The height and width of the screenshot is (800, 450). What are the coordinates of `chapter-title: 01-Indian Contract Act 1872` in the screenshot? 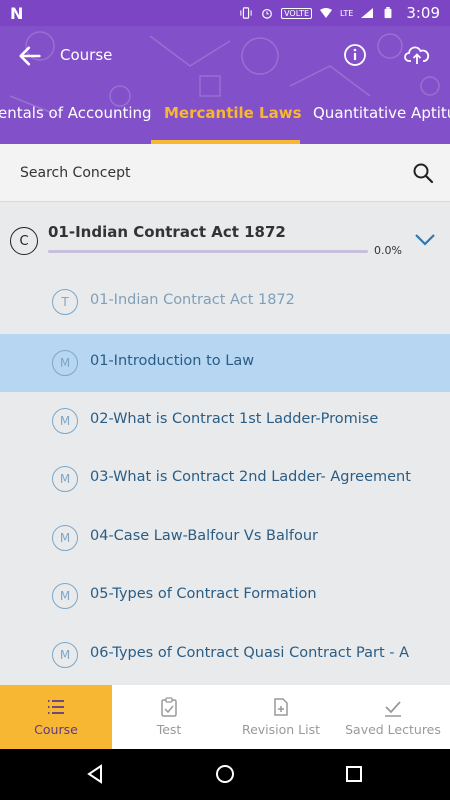 It's located at (167, 232).